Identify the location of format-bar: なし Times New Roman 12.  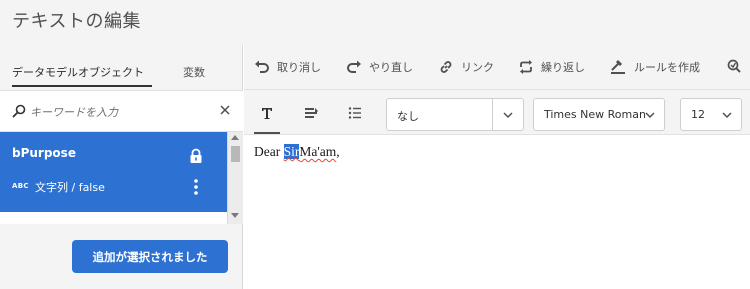
(497, 112).